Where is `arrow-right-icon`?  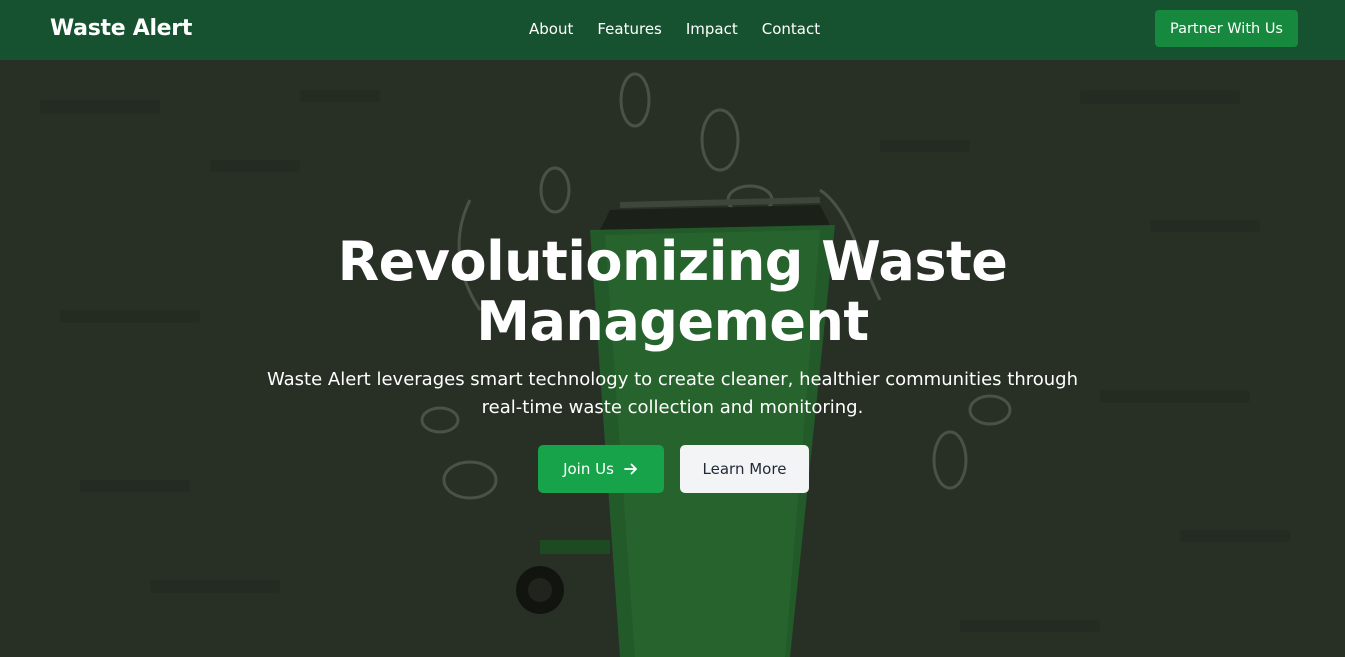
arrow-right-icon is located at coordinates (631, 469).